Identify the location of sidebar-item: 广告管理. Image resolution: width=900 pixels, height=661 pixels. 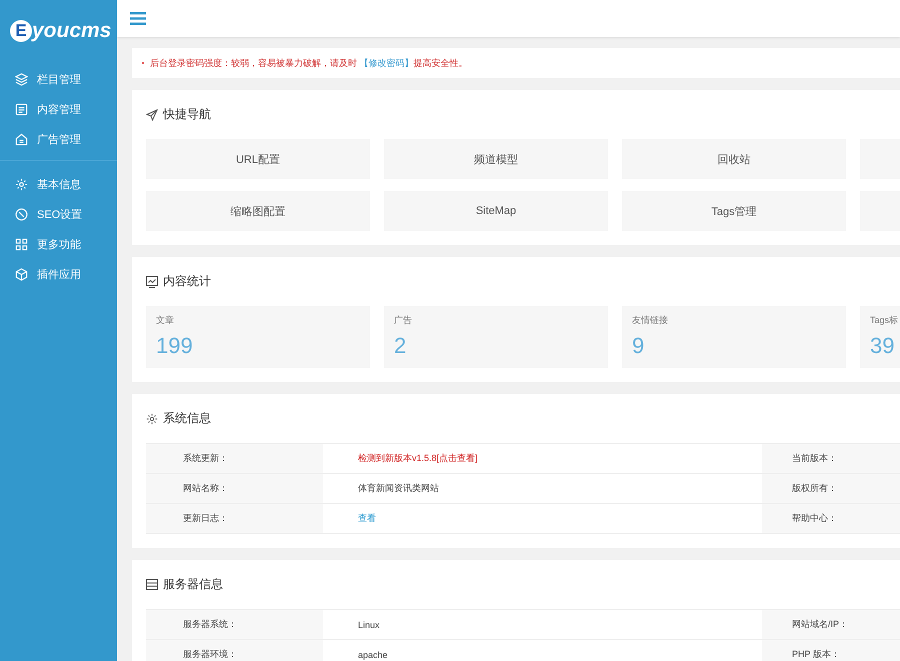
(58, 139).